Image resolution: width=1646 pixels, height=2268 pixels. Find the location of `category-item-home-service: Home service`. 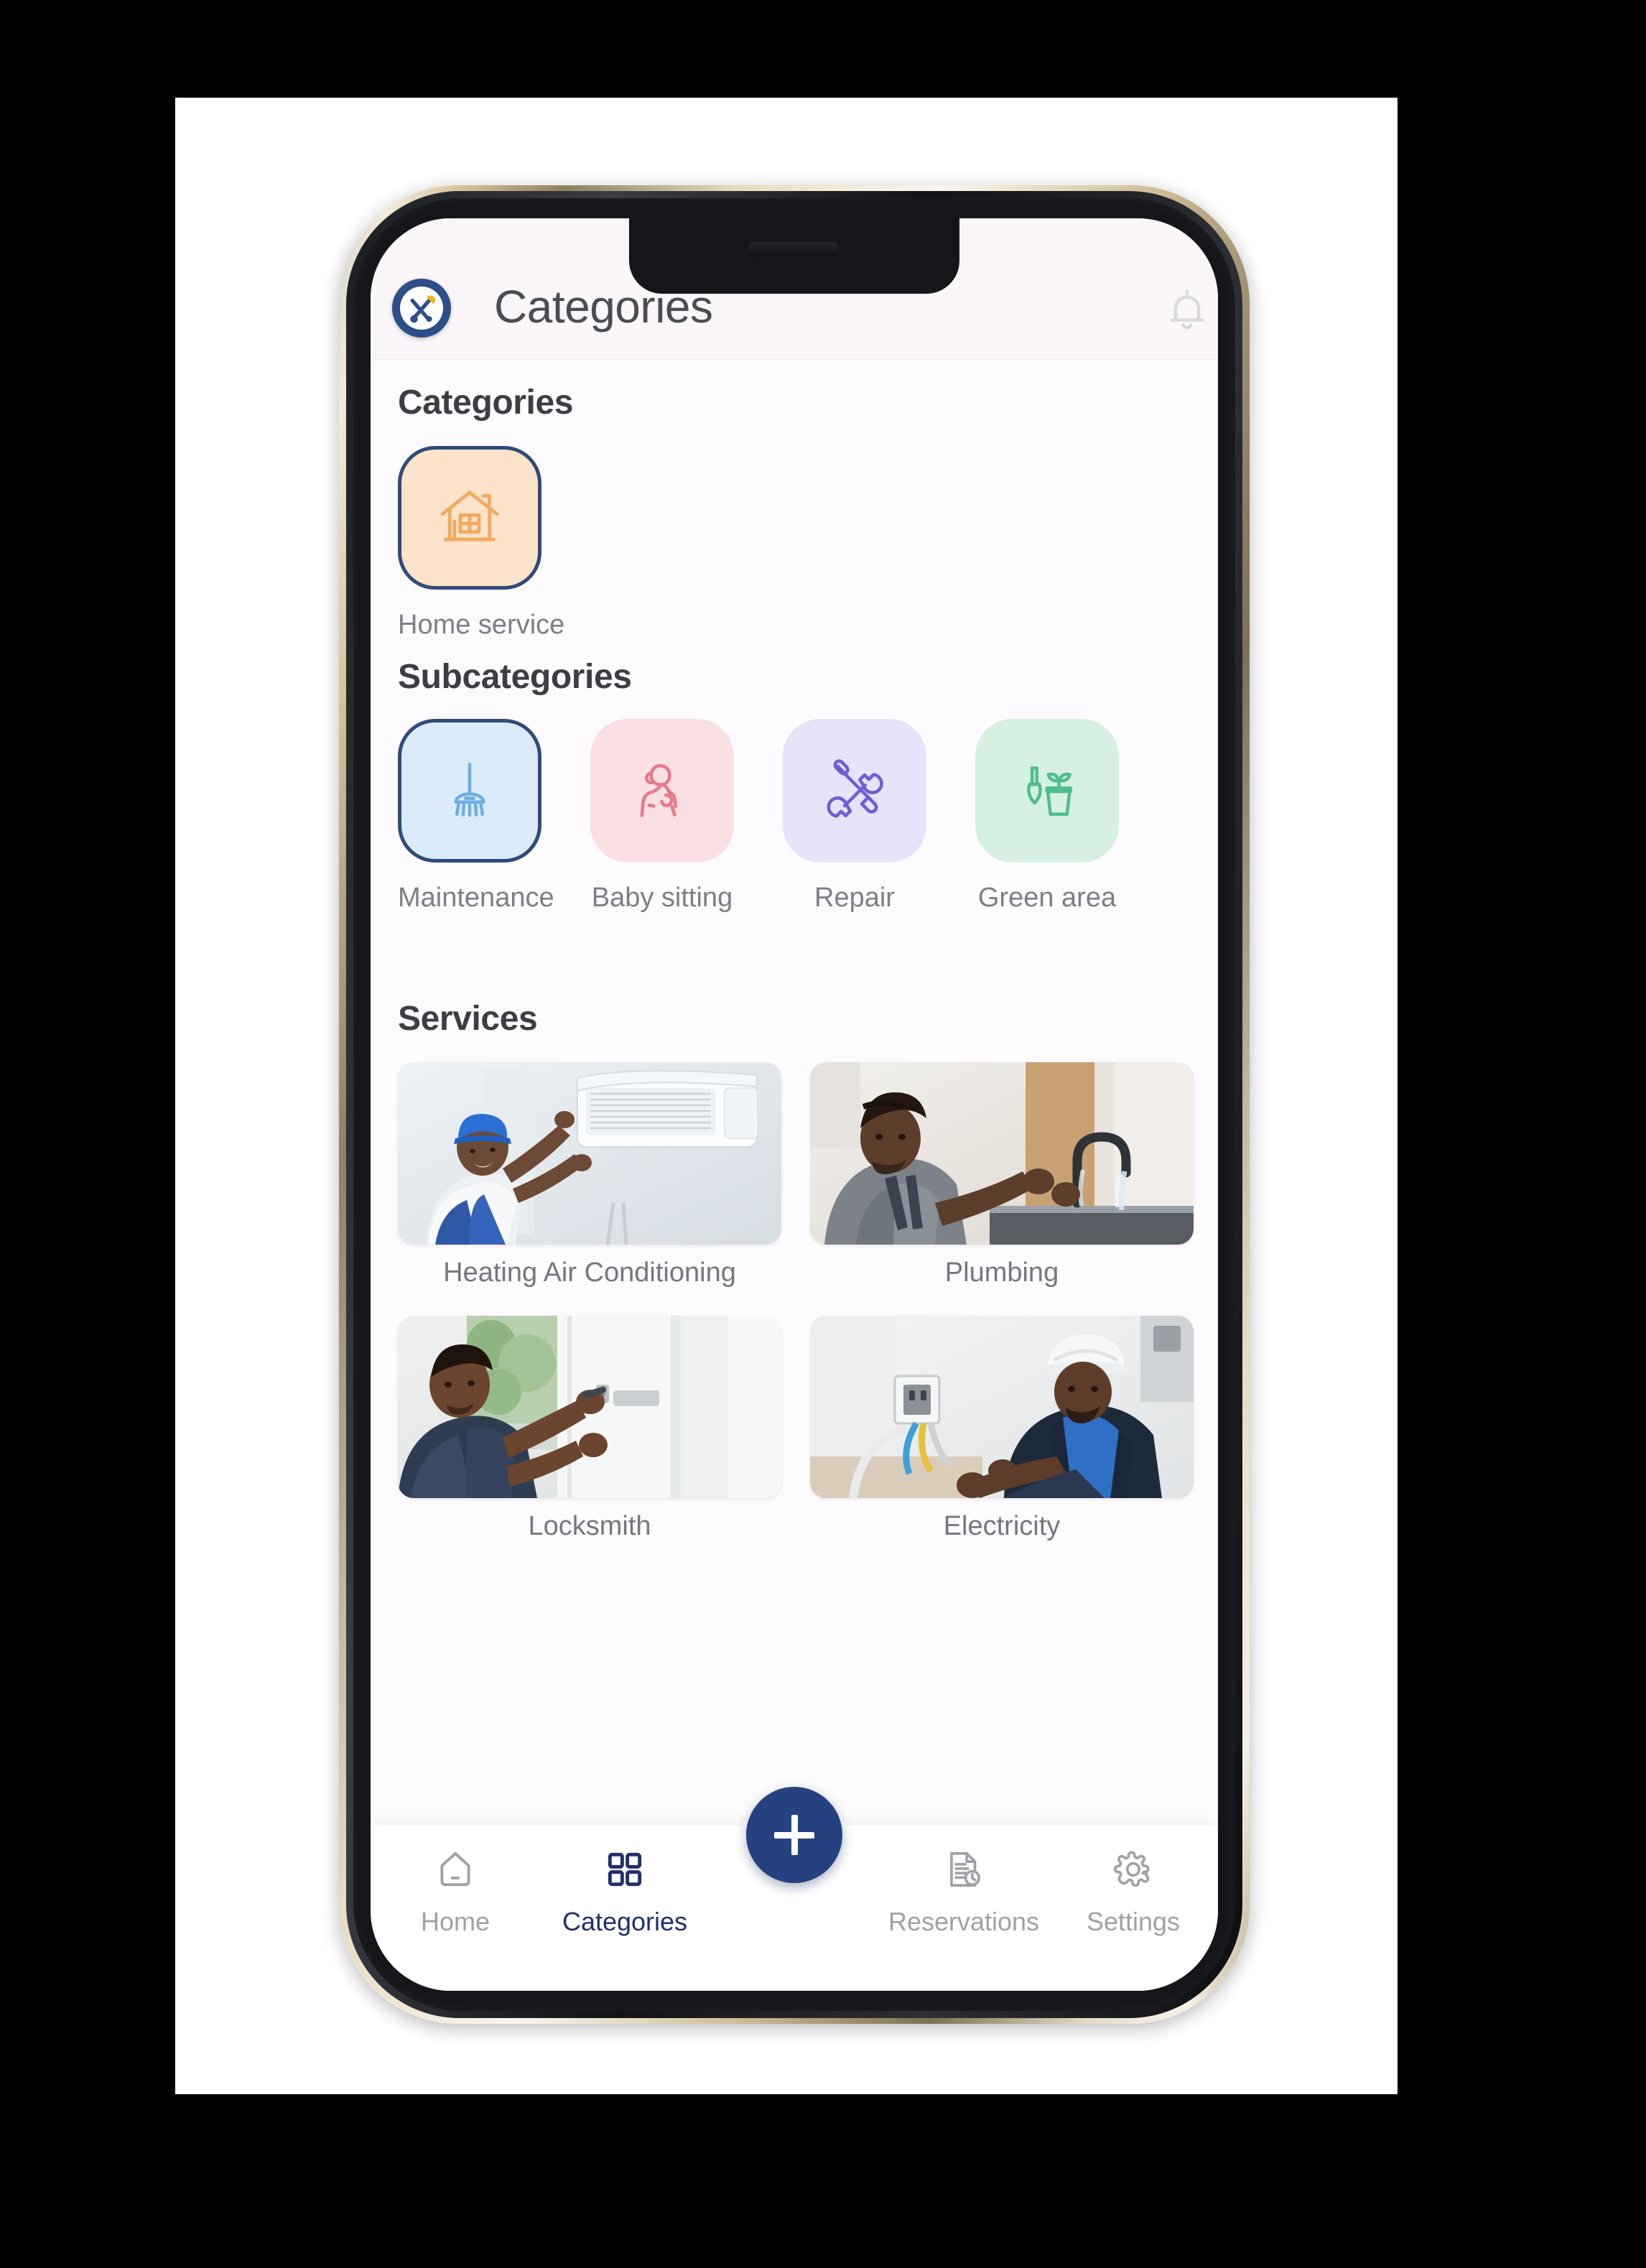

category-item-home-service: Home service is located at coordinates (481, 543).